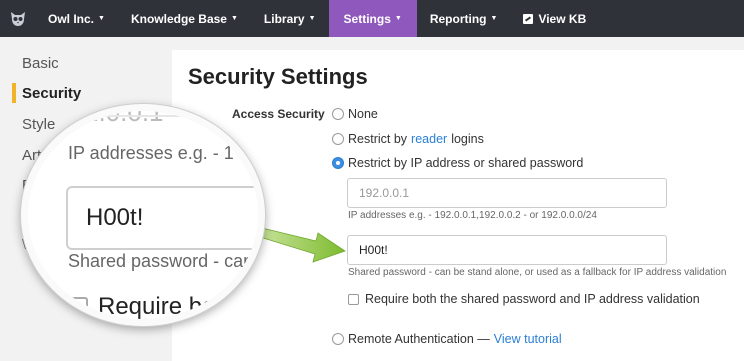 The image size is (744, 361). I want to click on require-both-checkbox, so click(353, 299).